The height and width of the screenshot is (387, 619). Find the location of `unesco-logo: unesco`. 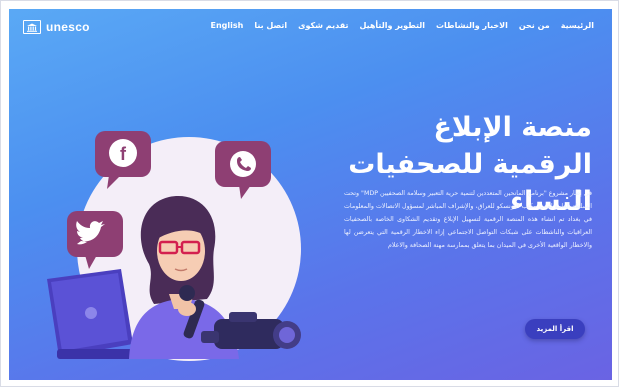

unesco-logo: unesco is located at coordinates (56, 27).